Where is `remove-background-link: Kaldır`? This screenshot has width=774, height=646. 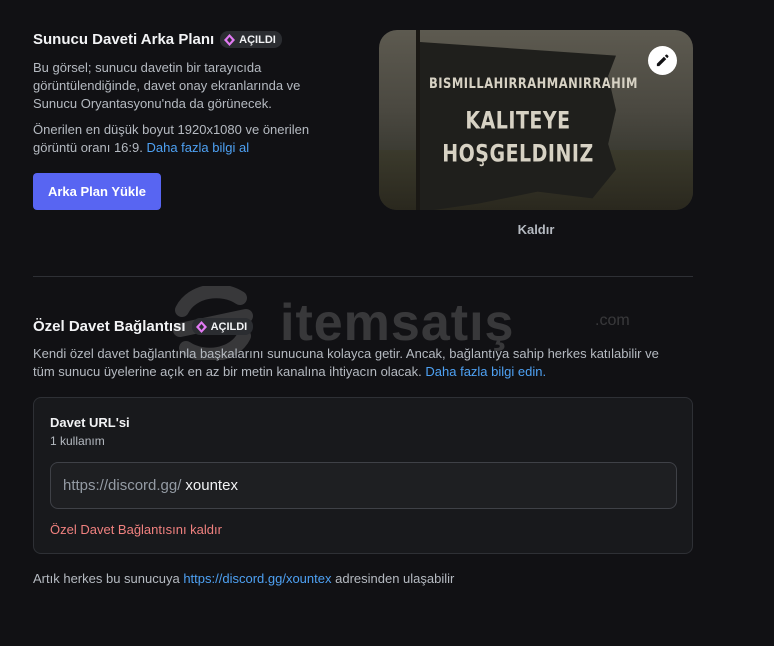 remove-background-link: Kaldır is located at coordinates (536, 229).